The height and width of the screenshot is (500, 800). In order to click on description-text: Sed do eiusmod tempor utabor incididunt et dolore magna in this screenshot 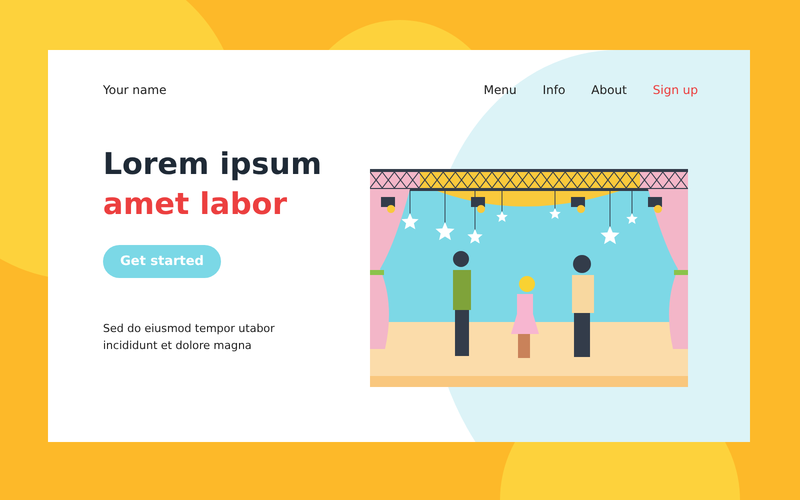, I will do `click(189, 337)`.